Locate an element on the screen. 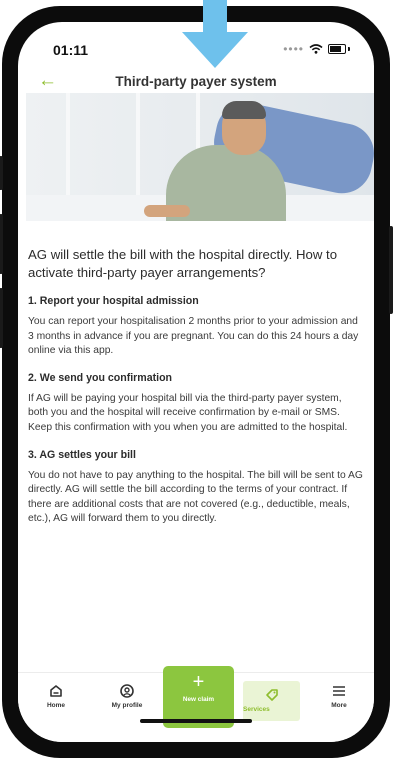 The height and width of the screenshot is (762, 394). section-title: 1. Report your hospital admission is located at coordinates (113, 301).